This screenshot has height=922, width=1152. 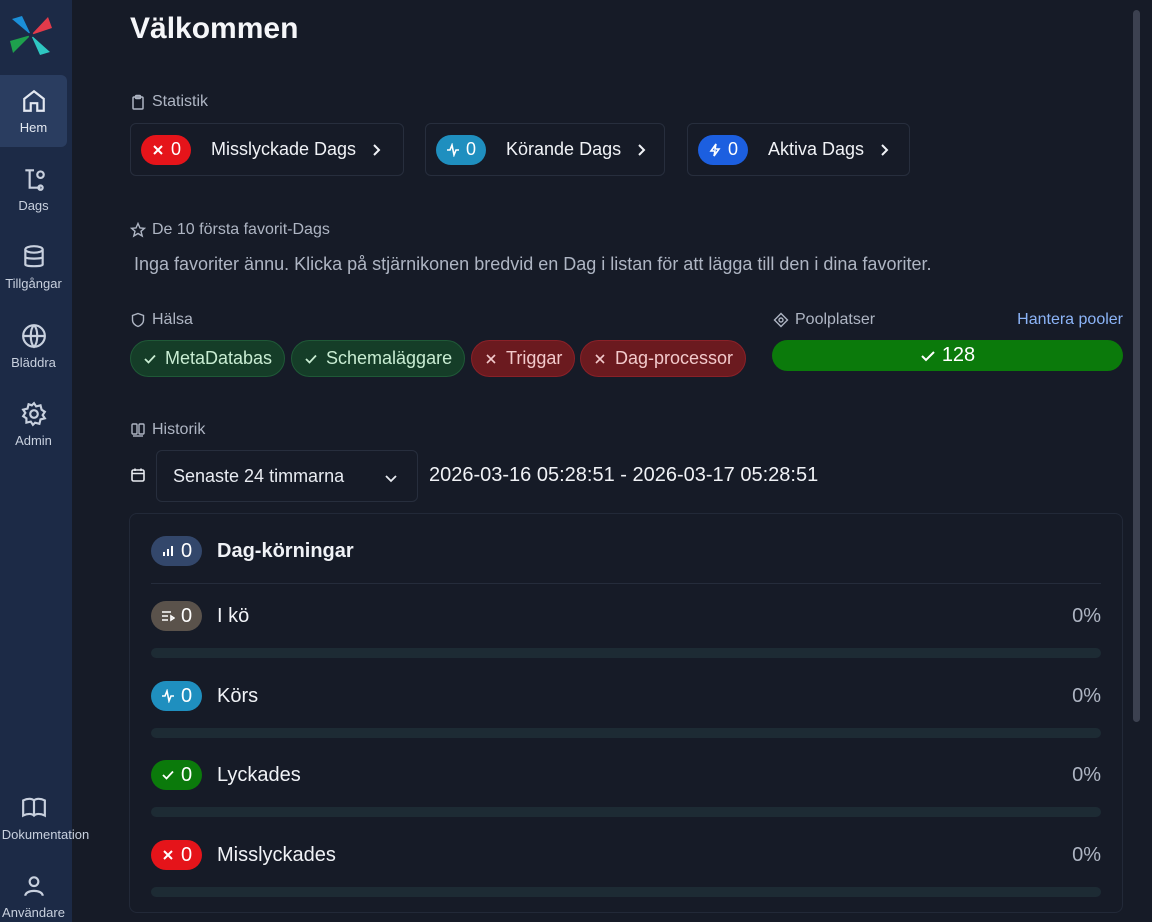 I want to click on health-badge-metadatabase: MetaDatabas, so click(x=208, y=358).